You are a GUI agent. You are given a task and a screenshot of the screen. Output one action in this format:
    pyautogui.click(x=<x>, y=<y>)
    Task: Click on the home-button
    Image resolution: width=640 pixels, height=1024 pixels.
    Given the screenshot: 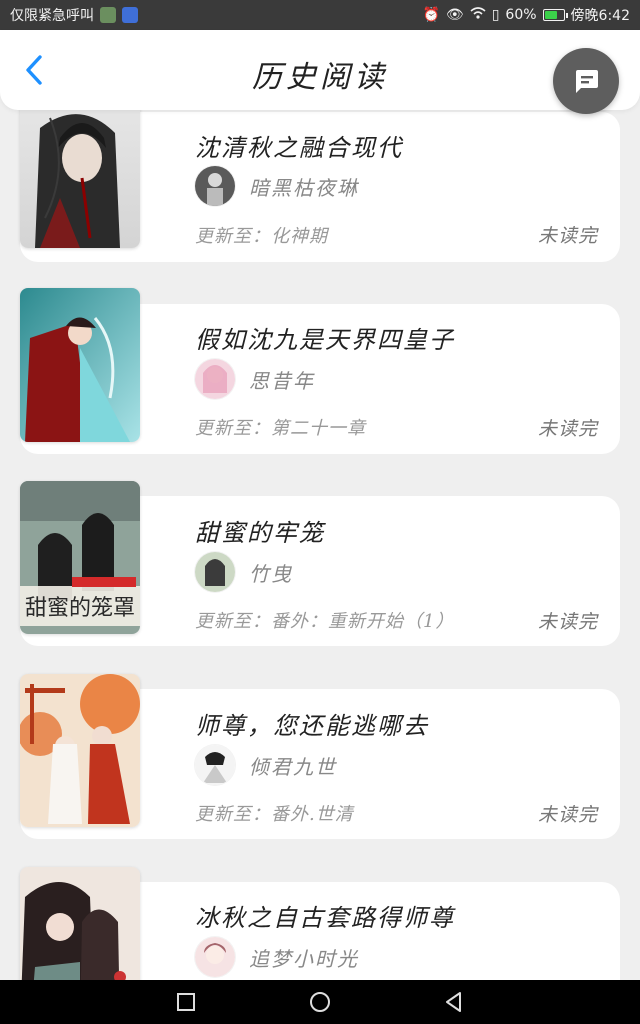 What is the action you would take?
    pyautogui.click(x=320, y=1002)
    